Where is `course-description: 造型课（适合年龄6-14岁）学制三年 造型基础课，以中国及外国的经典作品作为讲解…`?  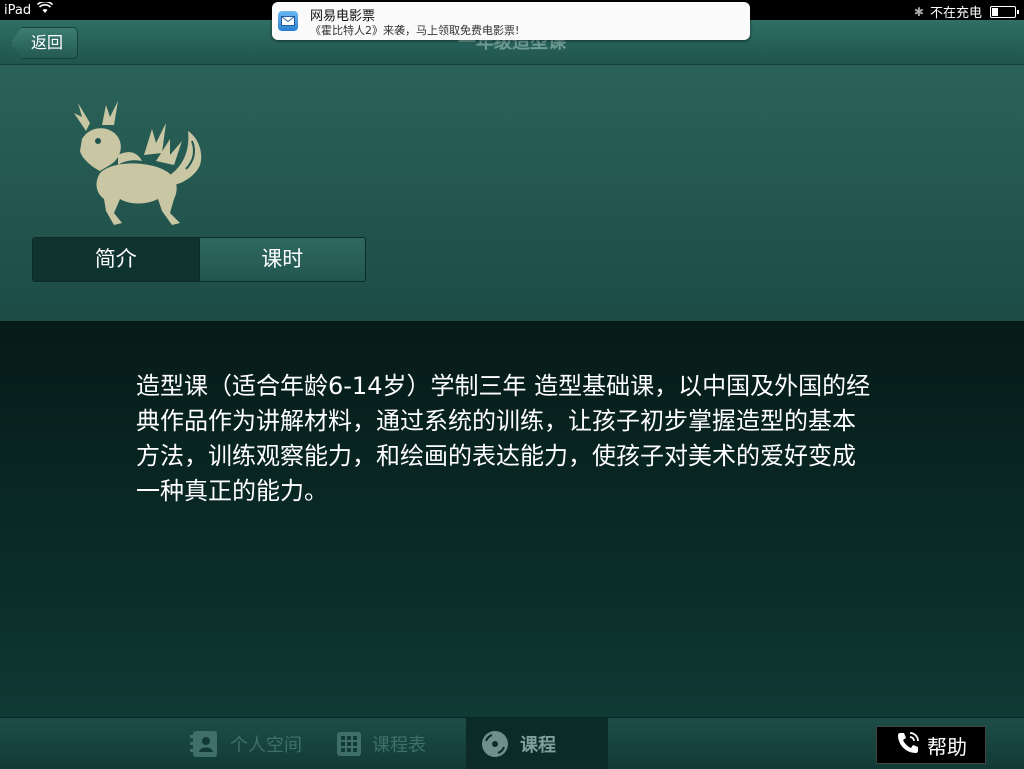
course-description: 造型课（适合年龄6-14岁）学制三年 造型基础课，以中国及外国的经典作品作为讲解… is located at coordinates (503, 438).